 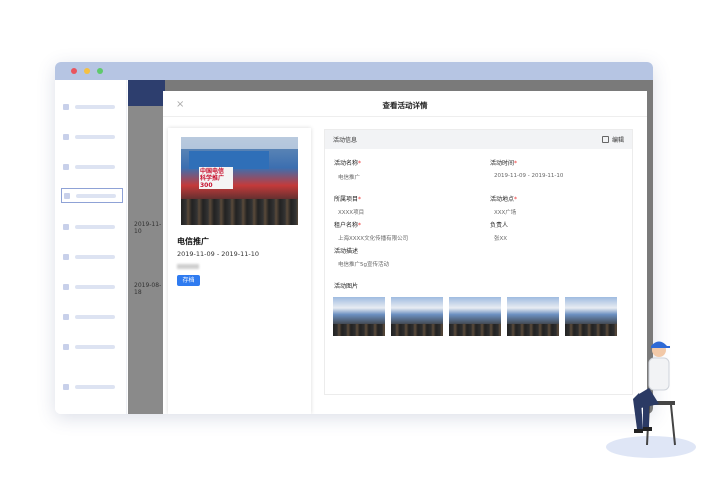 What do you see at coordinates (193, 241) in the screenshot?
I see `activity-name: 电信推广` at bounding box center [193, 241].